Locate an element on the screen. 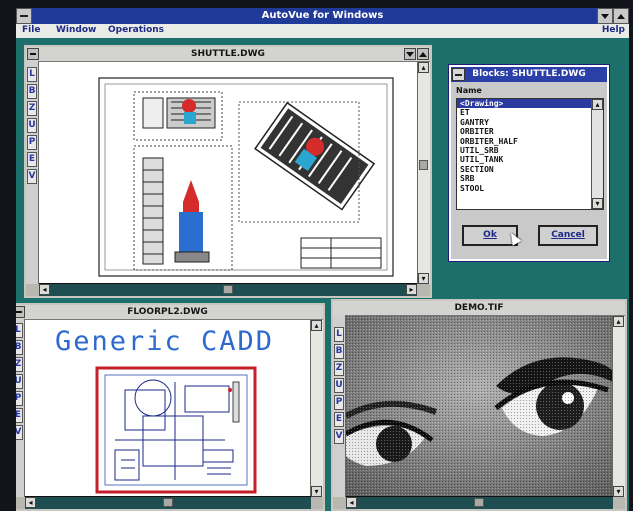  app-titlebar: AutoVue for Windows is located at coordinates (322, 16).